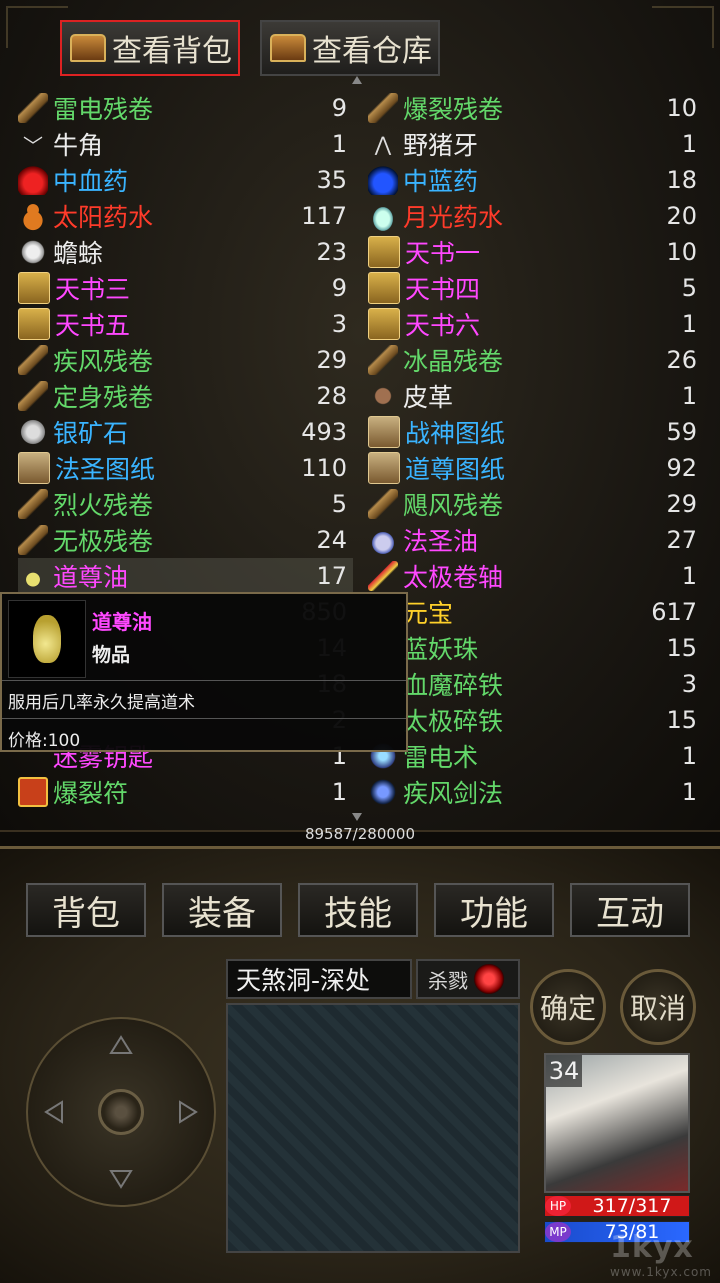  I want to click on talisman-icon, so click(33, 792).